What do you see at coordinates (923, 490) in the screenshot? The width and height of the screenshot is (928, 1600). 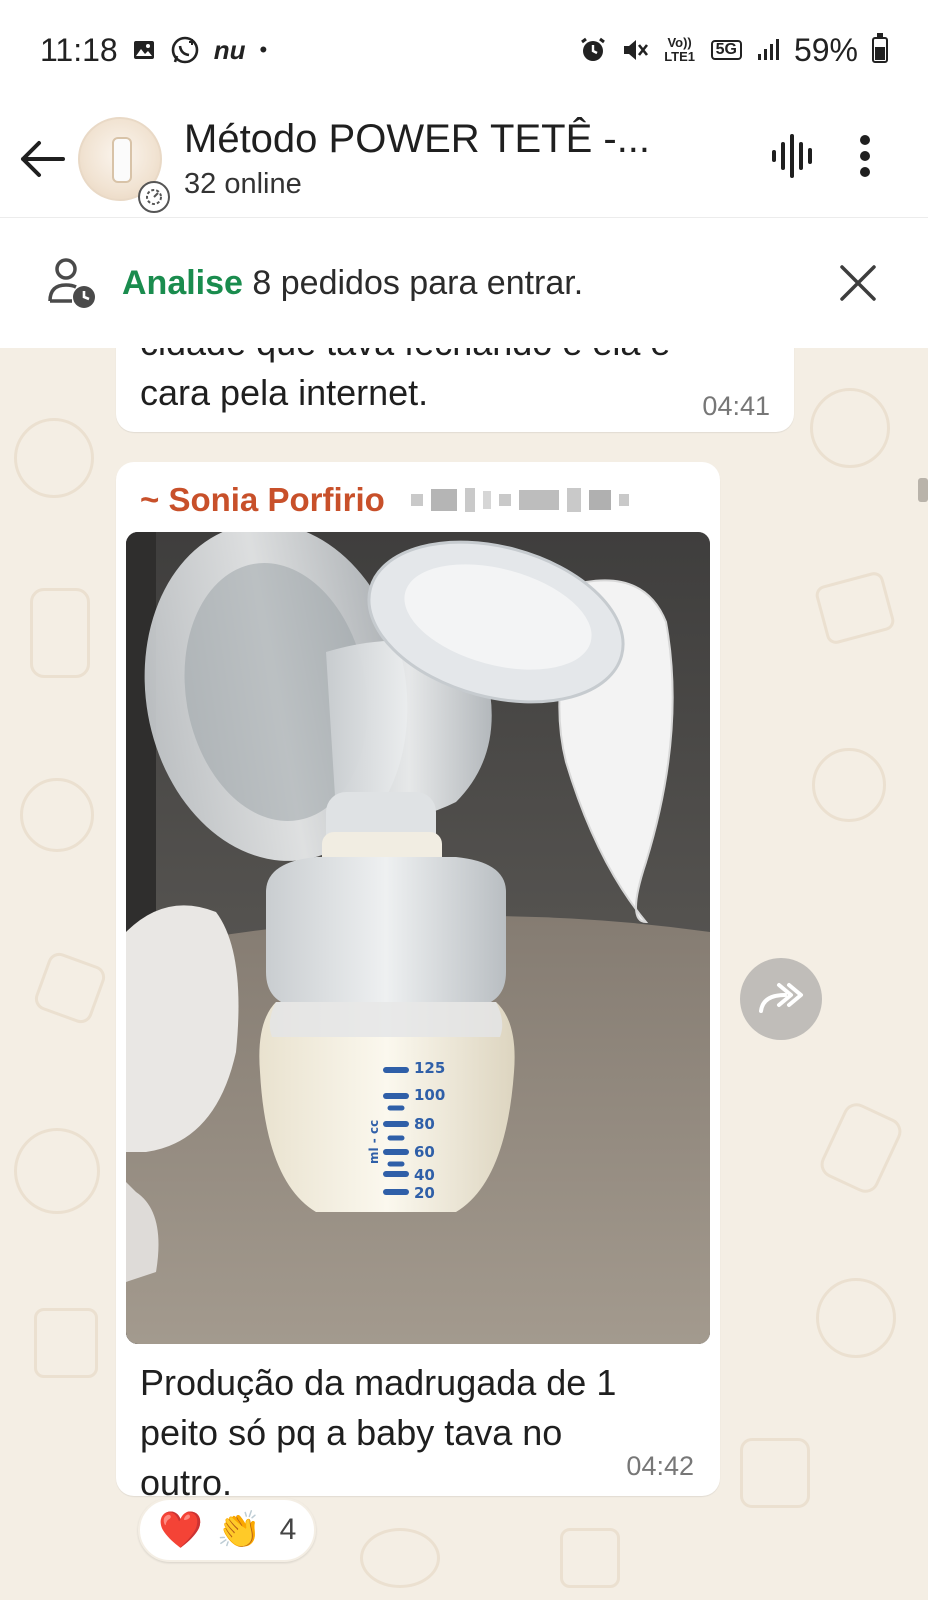 I see `scrollbar-thumb` at bounding box center [923, 490].